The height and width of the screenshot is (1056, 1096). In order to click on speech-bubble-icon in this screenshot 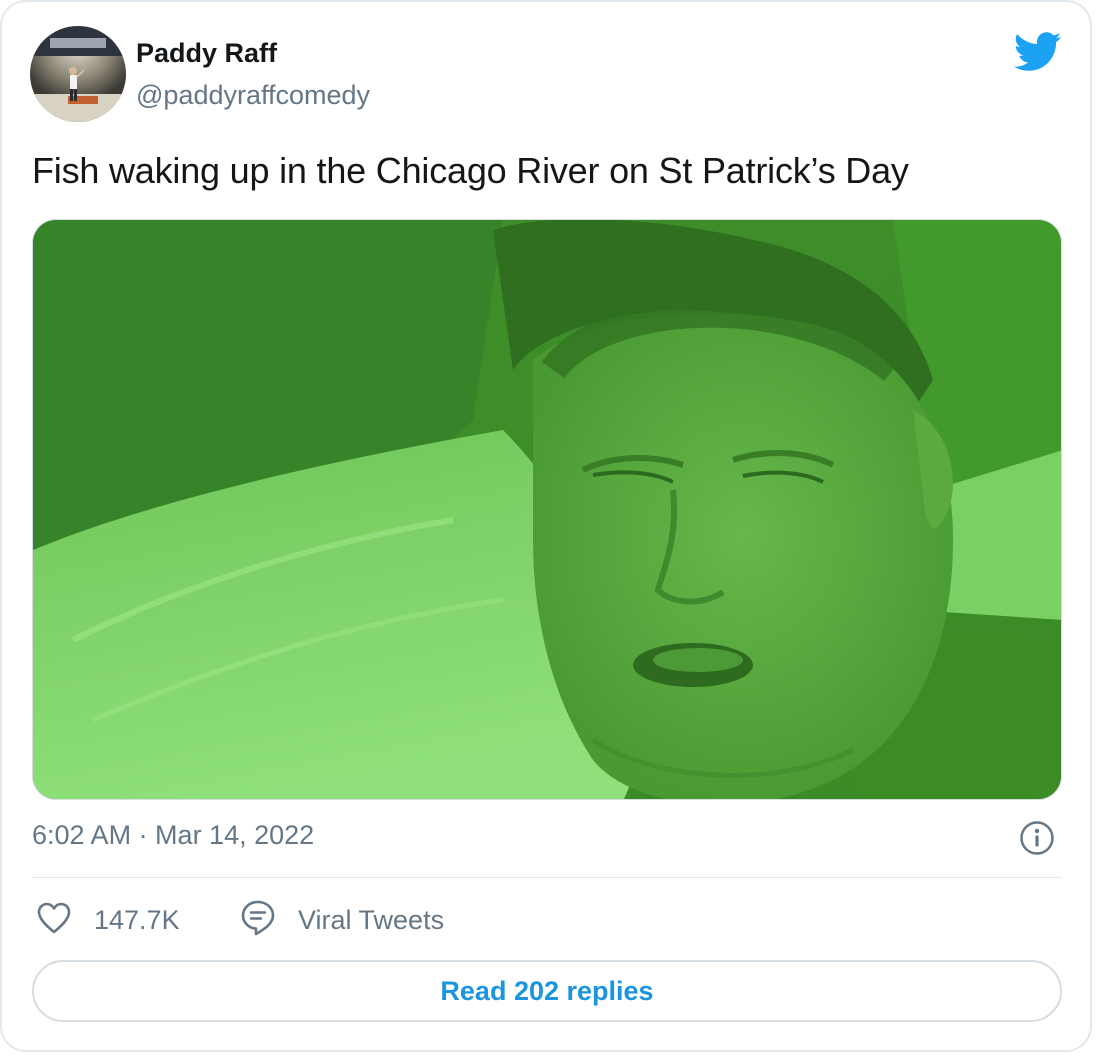, I will do `click(258, 920)`.